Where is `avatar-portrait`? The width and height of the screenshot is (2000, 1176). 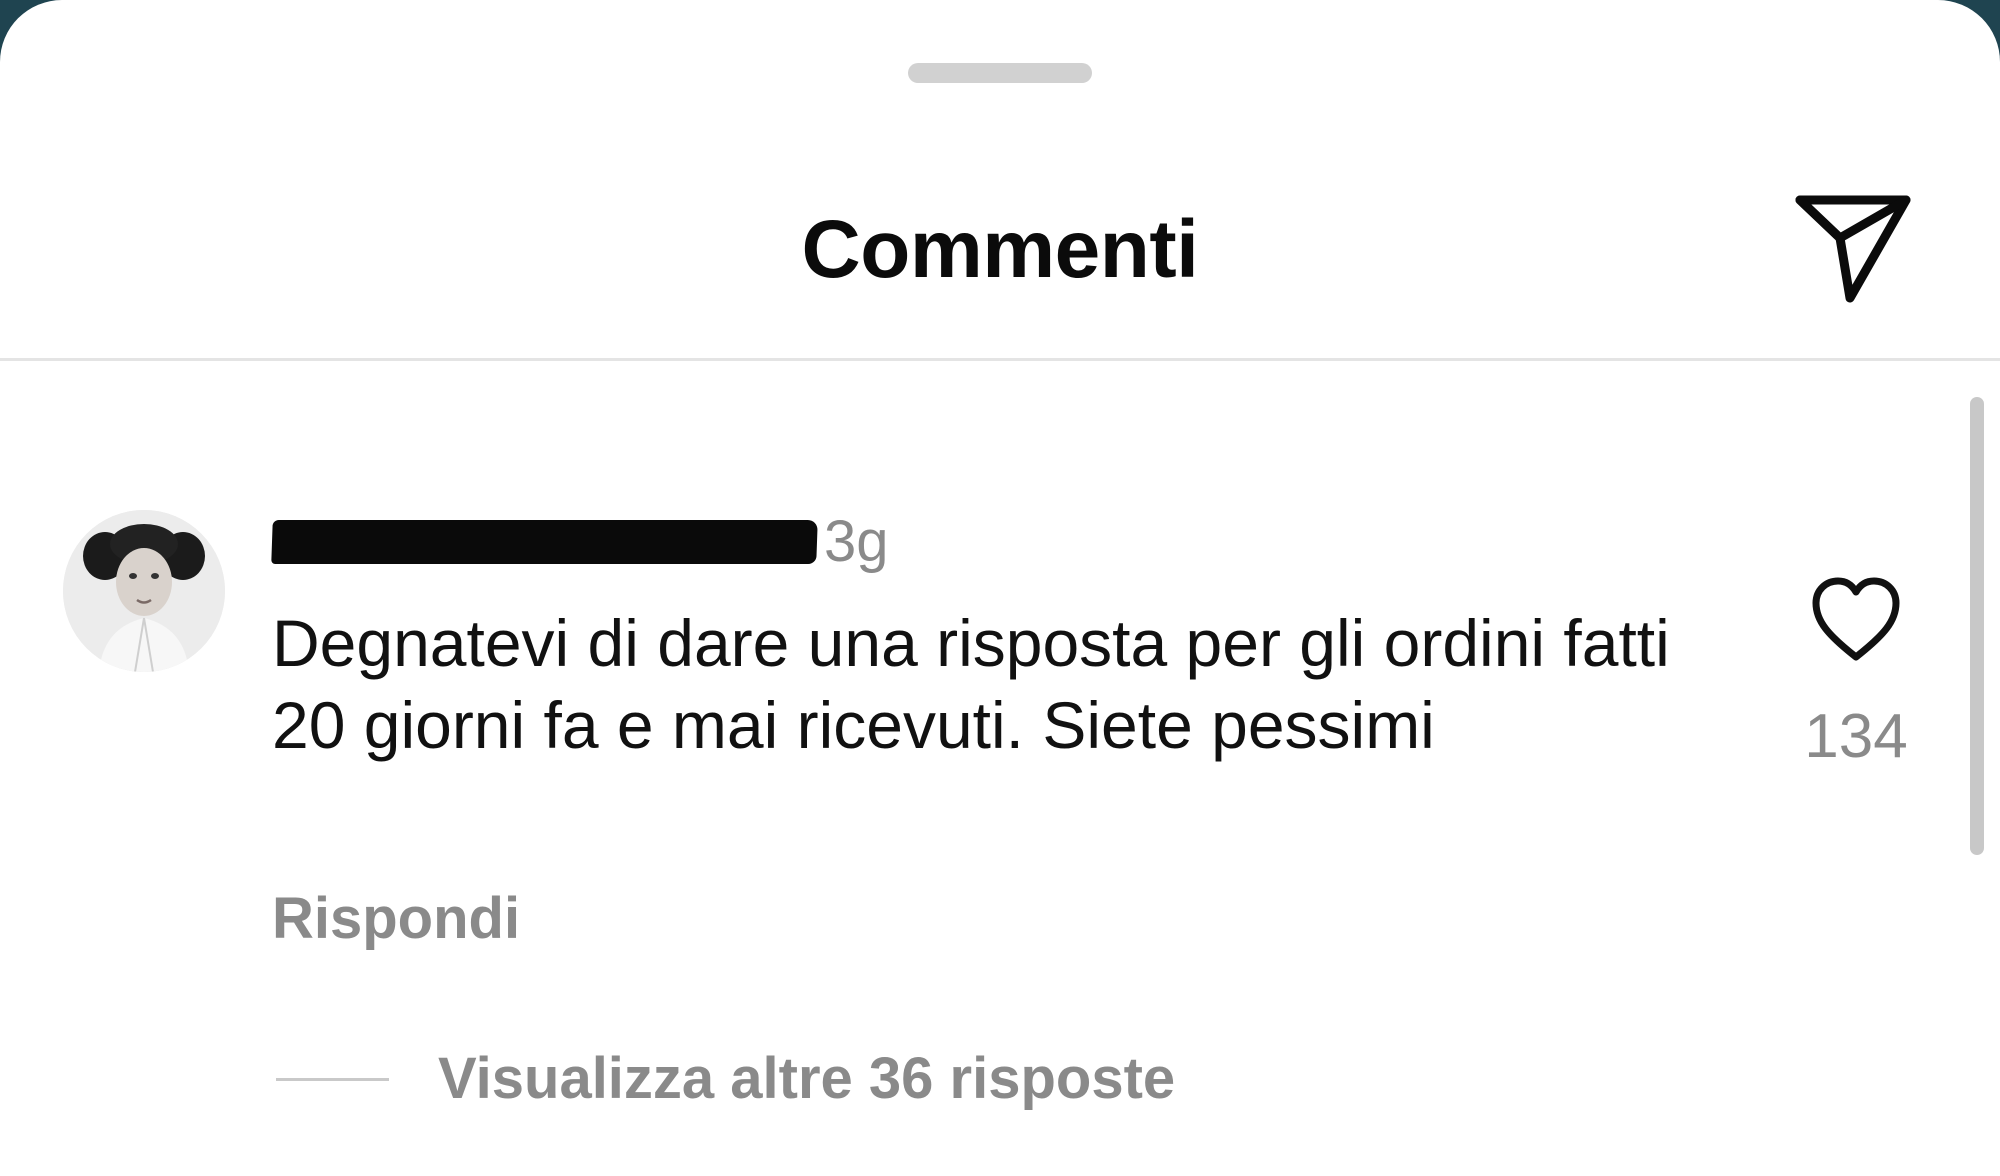 avatar-portrait is located at coordinates (144, 591).